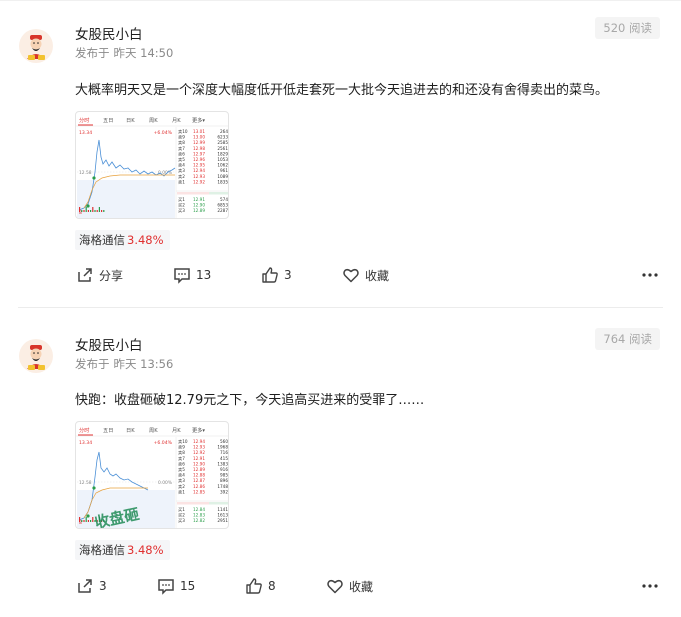 The height and width of the screenshot is (617, 681). I want to click on orderbook-volume: 574, so click(224, 199).